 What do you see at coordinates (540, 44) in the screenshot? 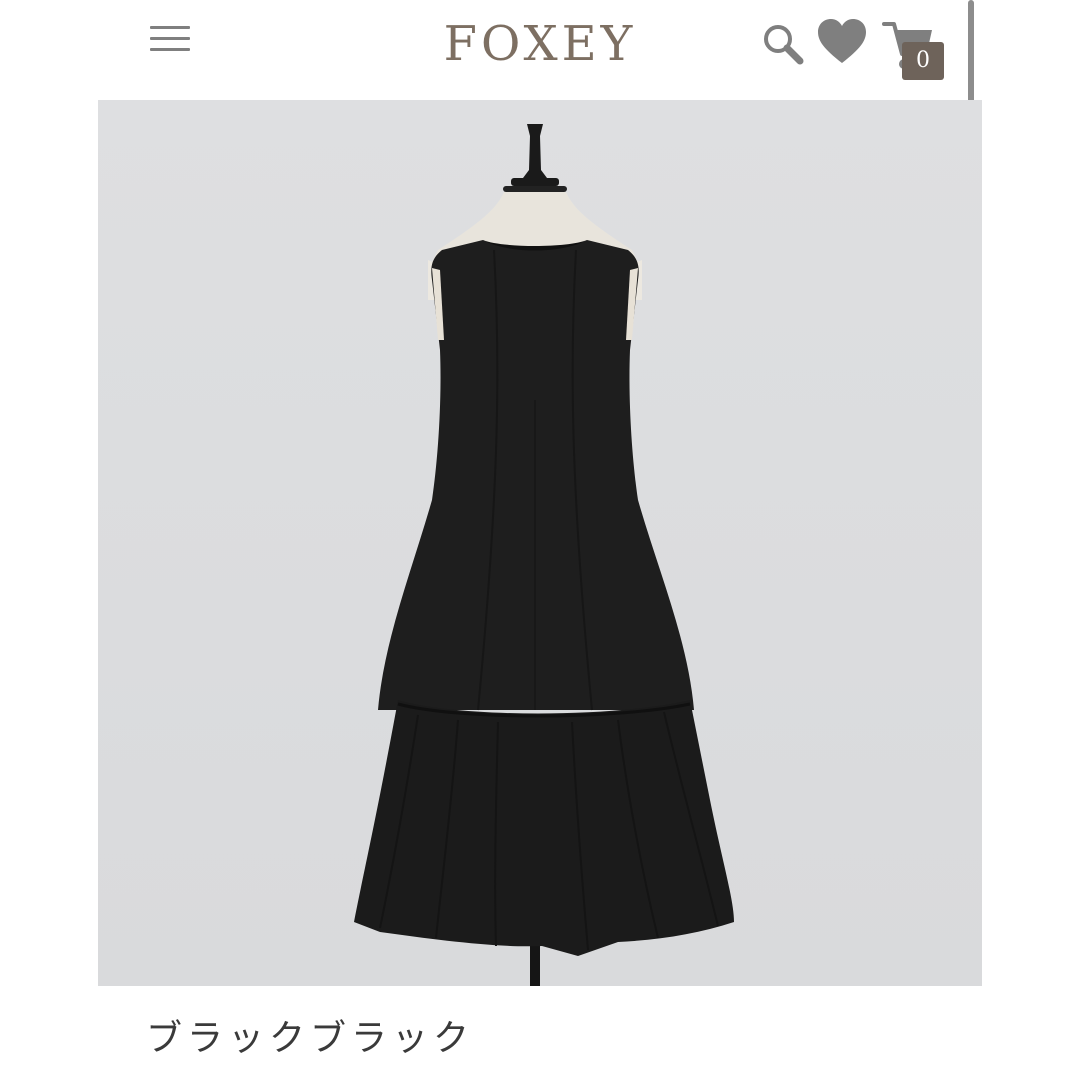
I see `brand-logo: FOXEY` at bounding box center [540, 44].